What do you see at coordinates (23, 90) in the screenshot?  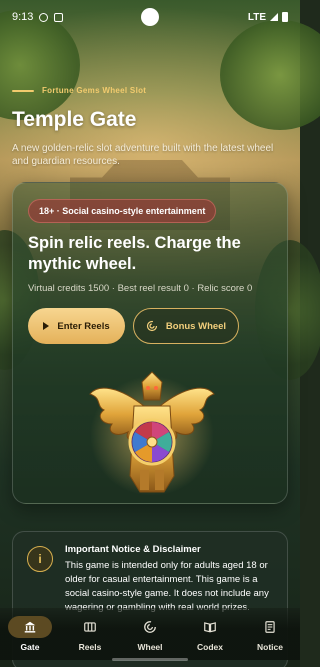 I see `kicker-line` at bounding box center [23, 90].